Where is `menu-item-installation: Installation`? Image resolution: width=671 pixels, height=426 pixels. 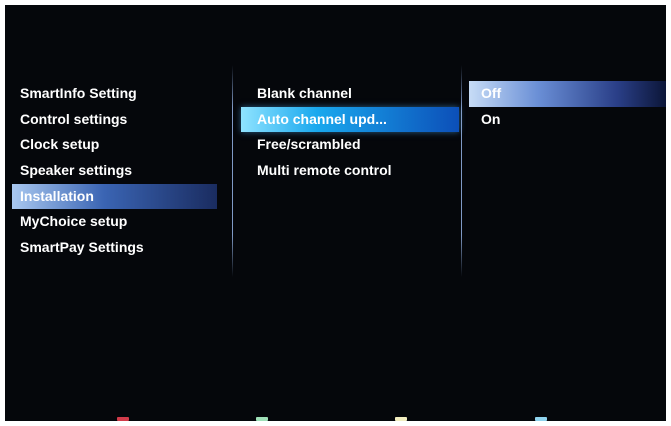
menu-item-installation: Installation is located at coordinates (114, 196).